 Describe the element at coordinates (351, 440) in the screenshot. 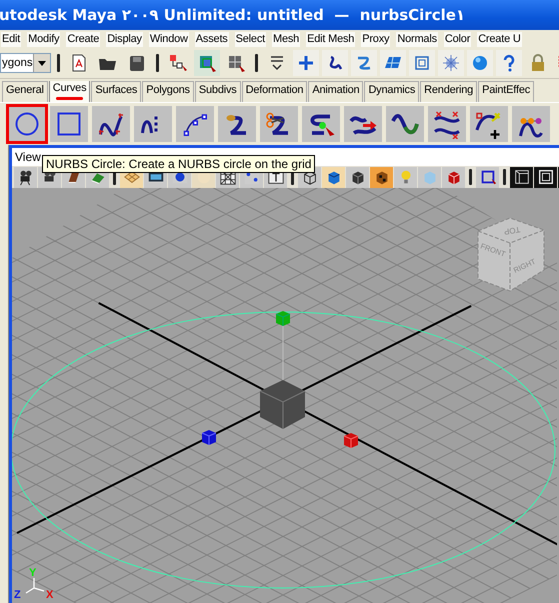

I see `x-manipulator-cube` at that location.